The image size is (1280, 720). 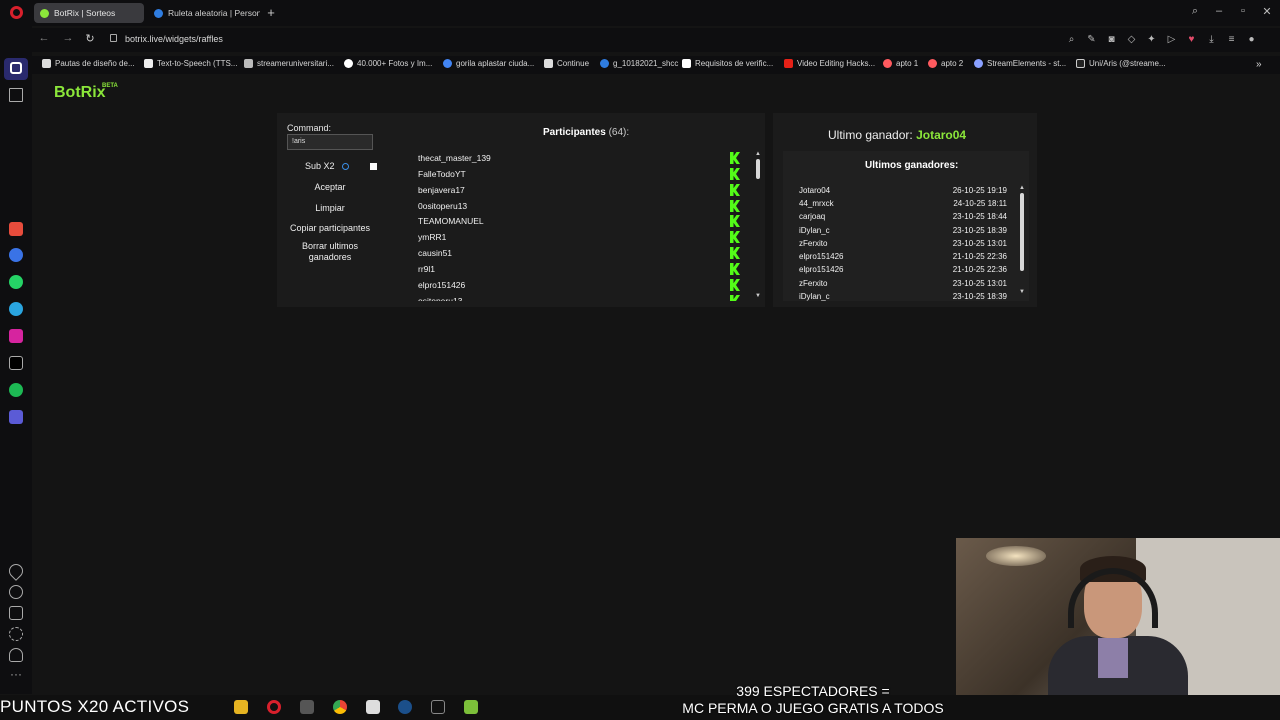 I want to click on window-icon, so click(x=373, y=707).